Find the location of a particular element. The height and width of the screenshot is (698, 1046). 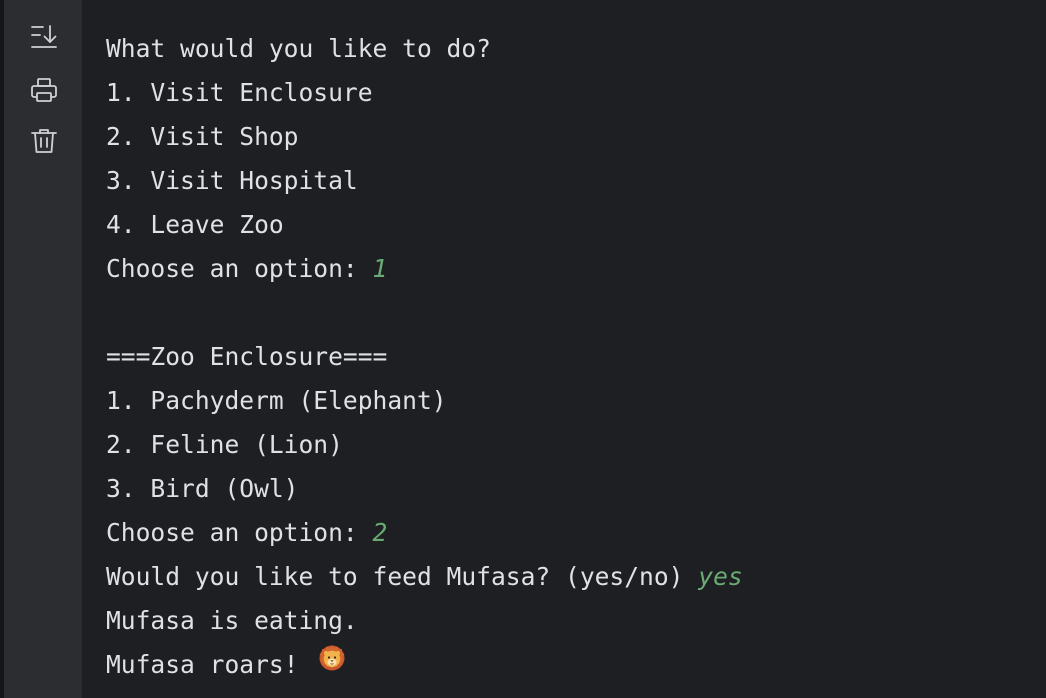

console-line: 2. Visit Shop is located at coordinates (202, 137).